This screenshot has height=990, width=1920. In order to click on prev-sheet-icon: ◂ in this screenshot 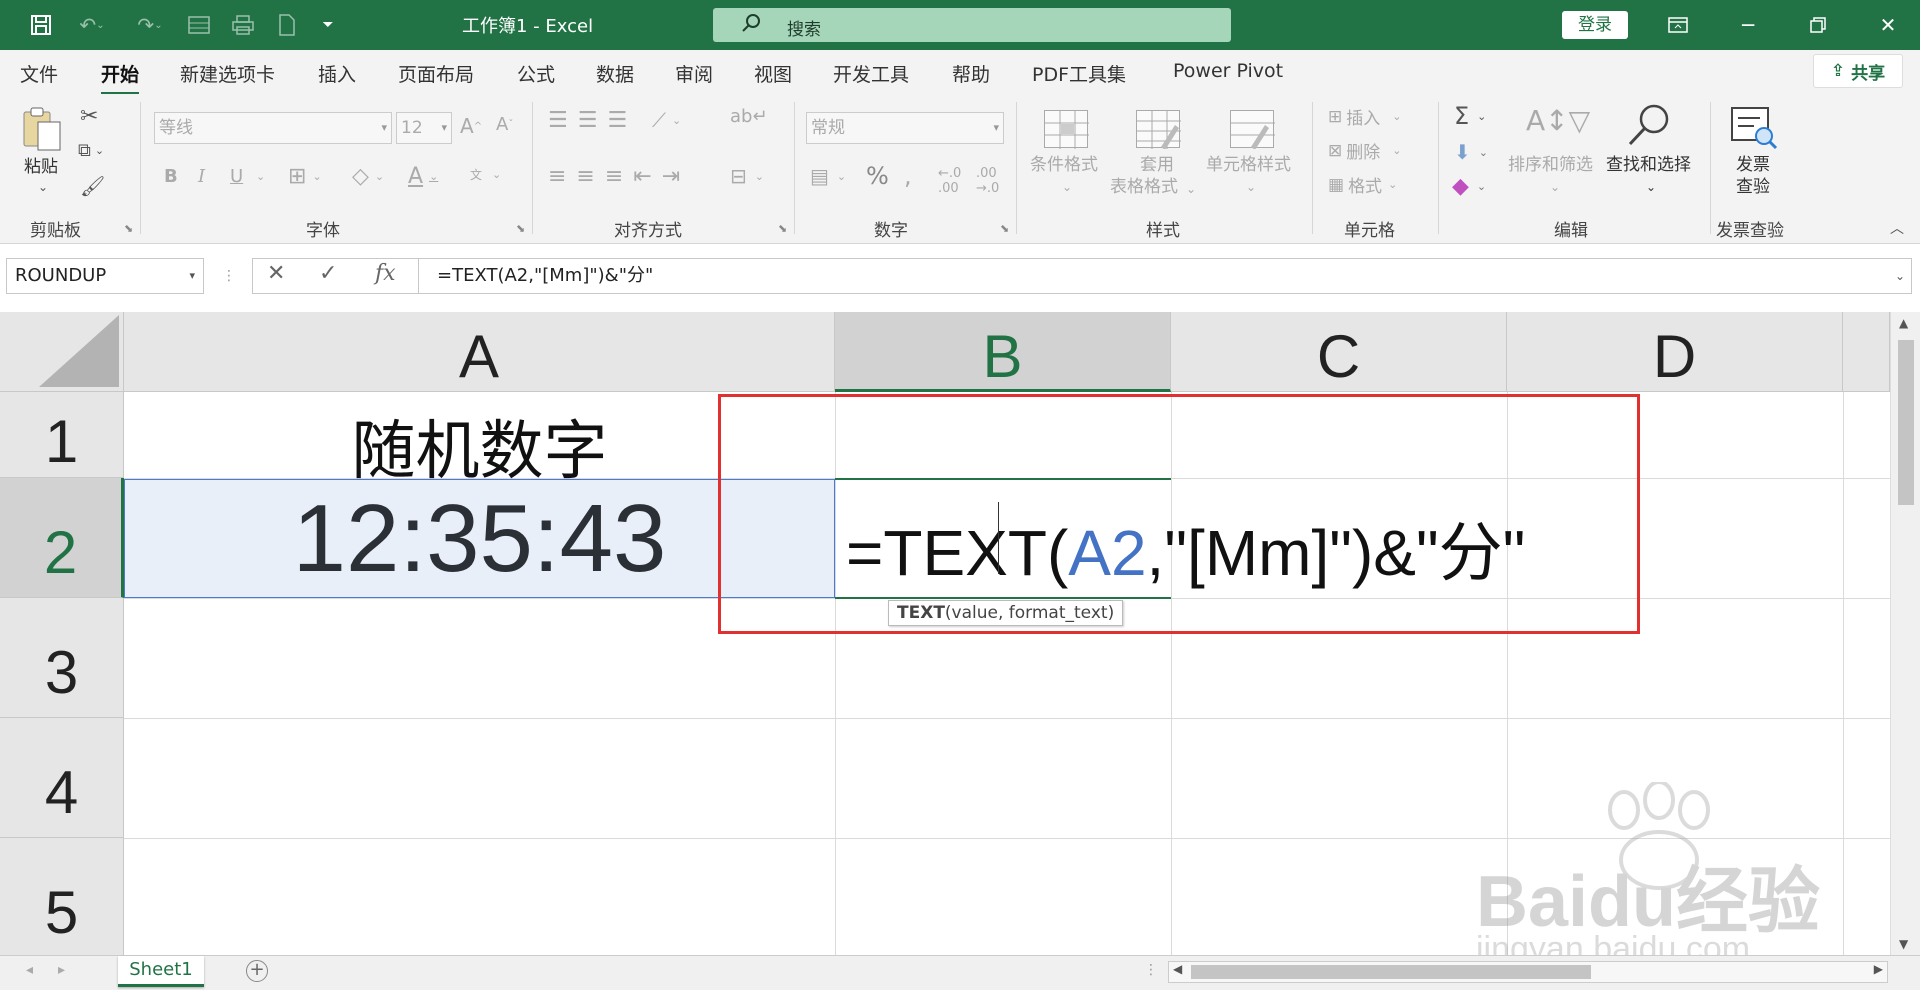, I will do `click(29, 970)`.